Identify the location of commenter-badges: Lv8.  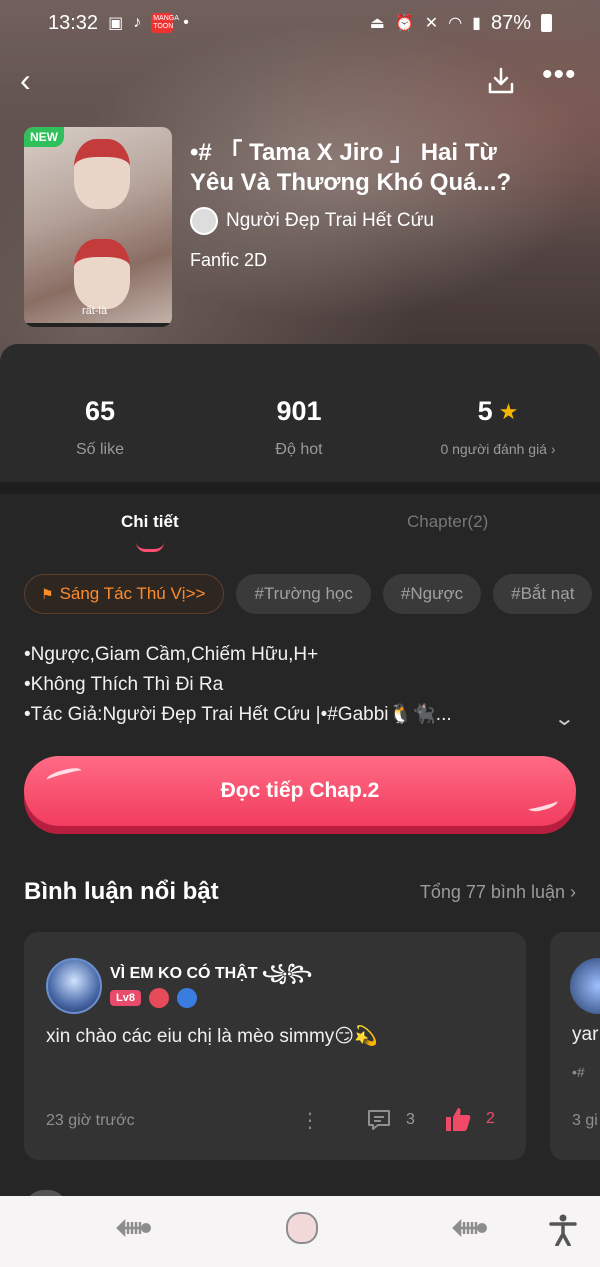
(153, 998).